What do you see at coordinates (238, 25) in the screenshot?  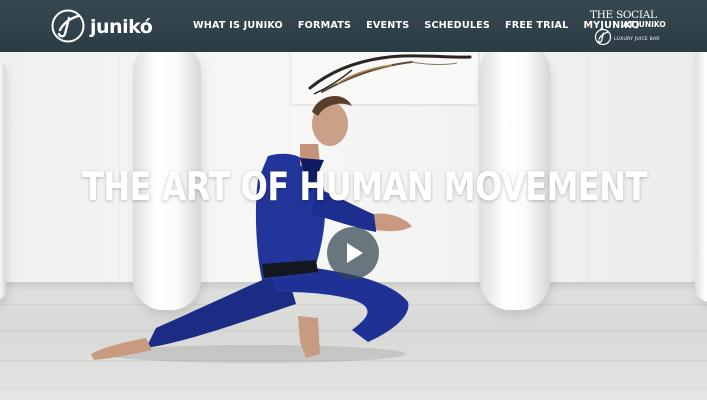 I see `nav-what-is-juniko: WHAT IS JUNIKO` at bounding box center [238, 25].